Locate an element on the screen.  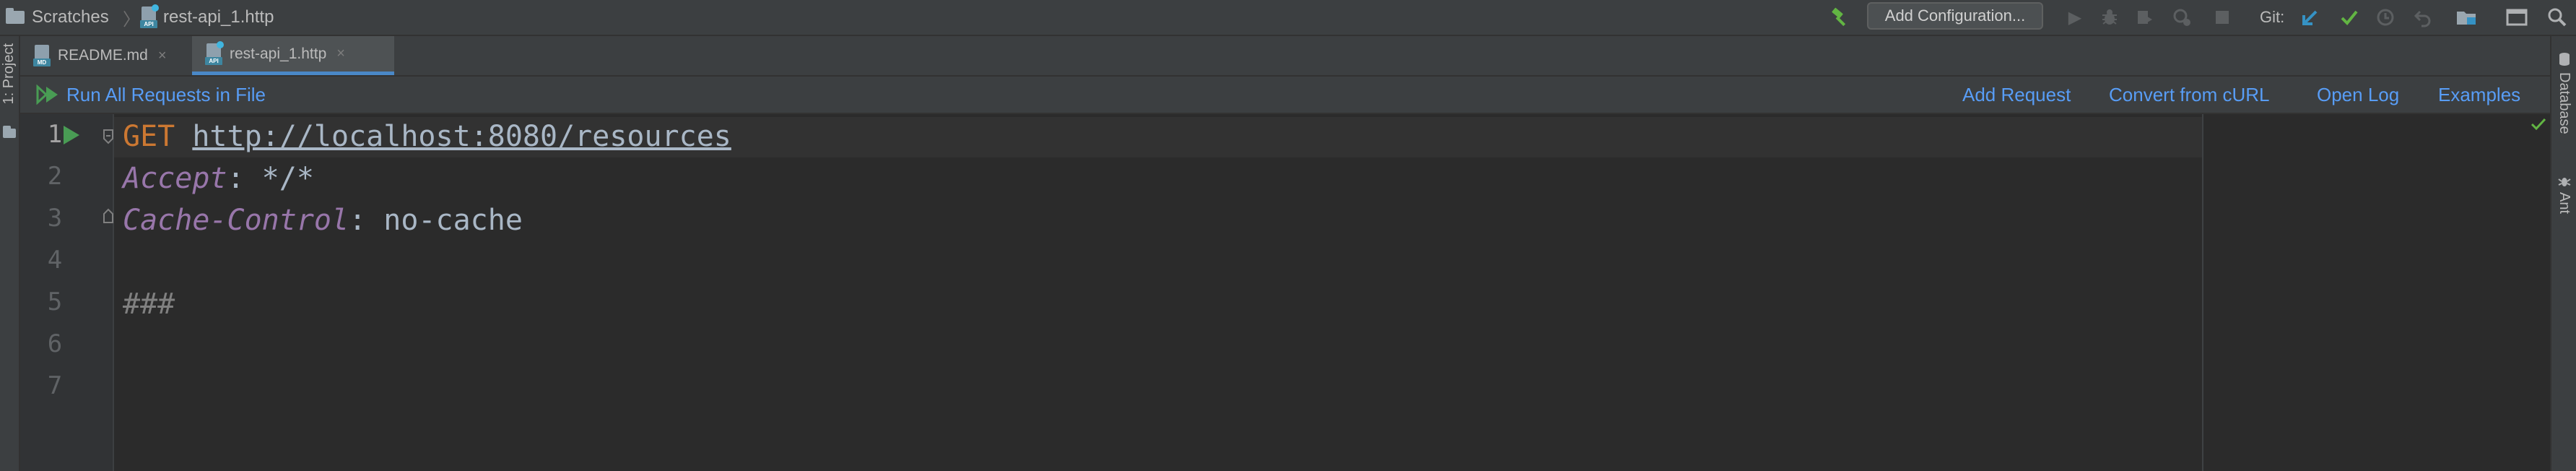
git-history-icon is located at coordinates (2385, 17).